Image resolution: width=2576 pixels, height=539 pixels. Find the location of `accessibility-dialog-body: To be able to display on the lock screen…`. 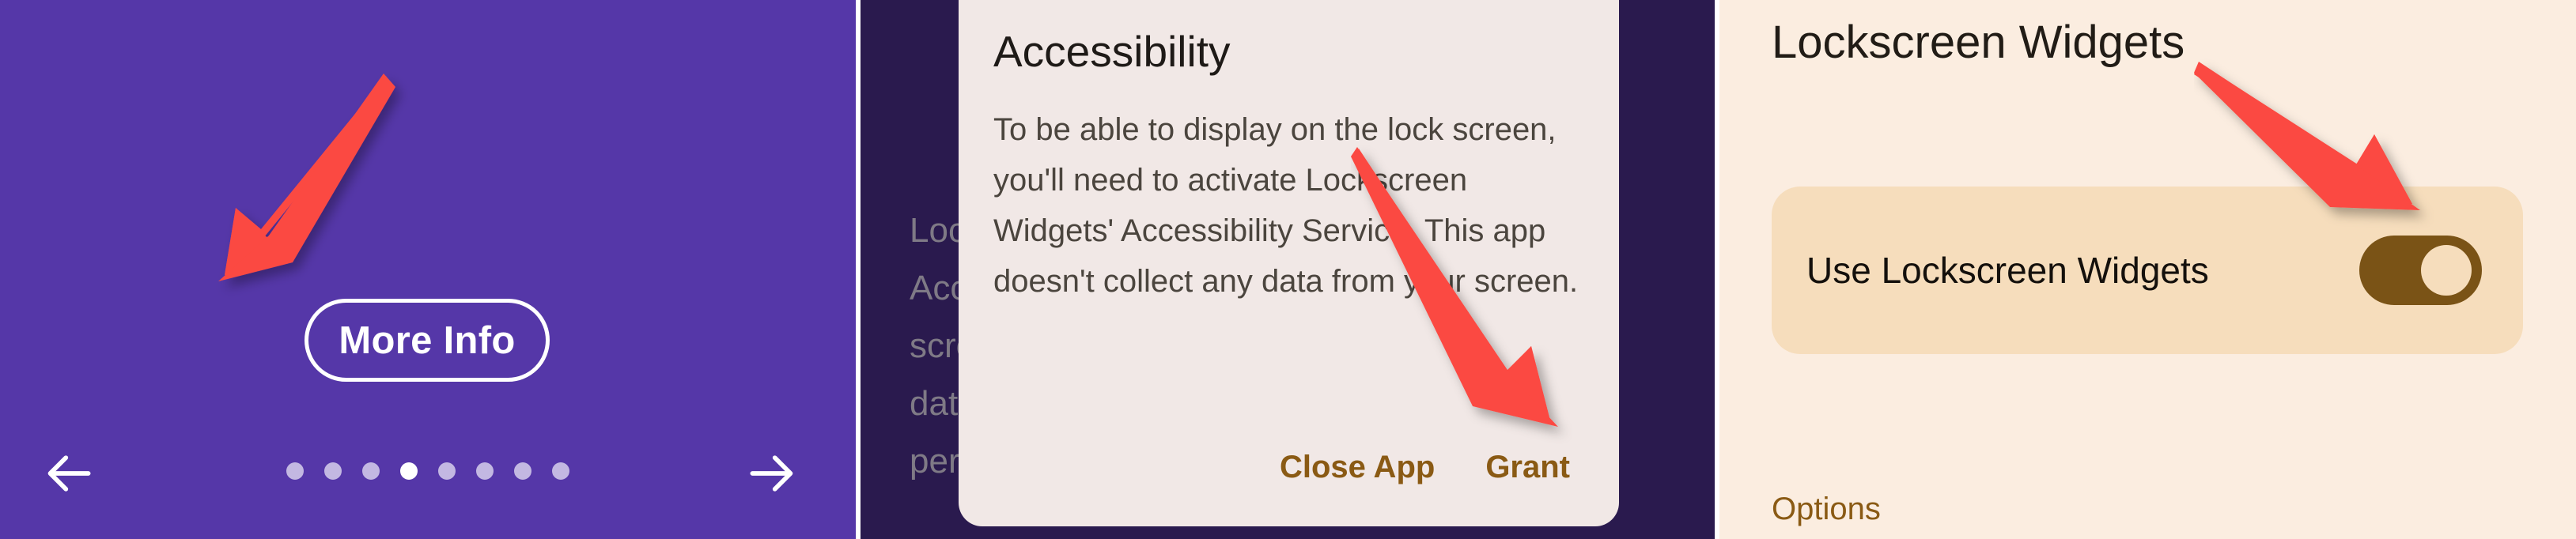

accessibility-dialog-body: To be able to display on the lock screen… is located at coordinates (1286, 205).